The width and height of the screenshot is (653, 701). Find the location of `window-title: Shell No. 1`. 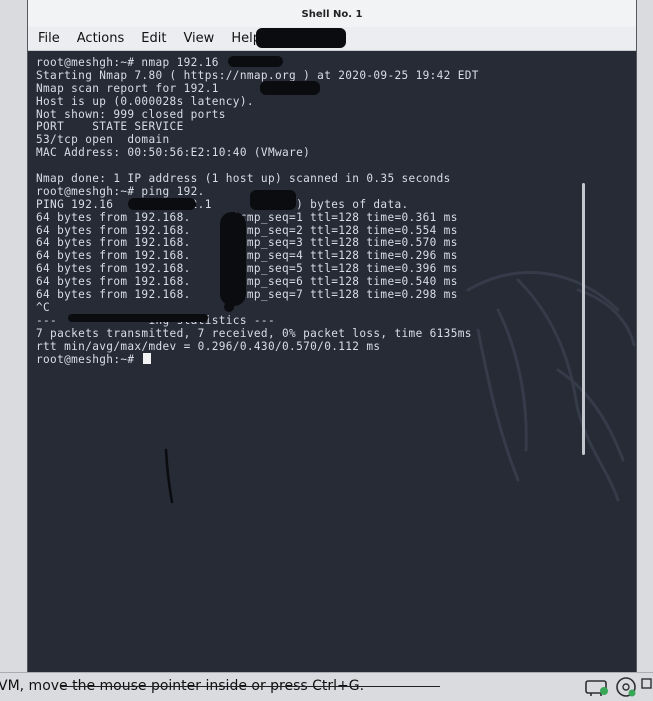

window-title: Shell No. 1 is located at coordinates (332, 13).